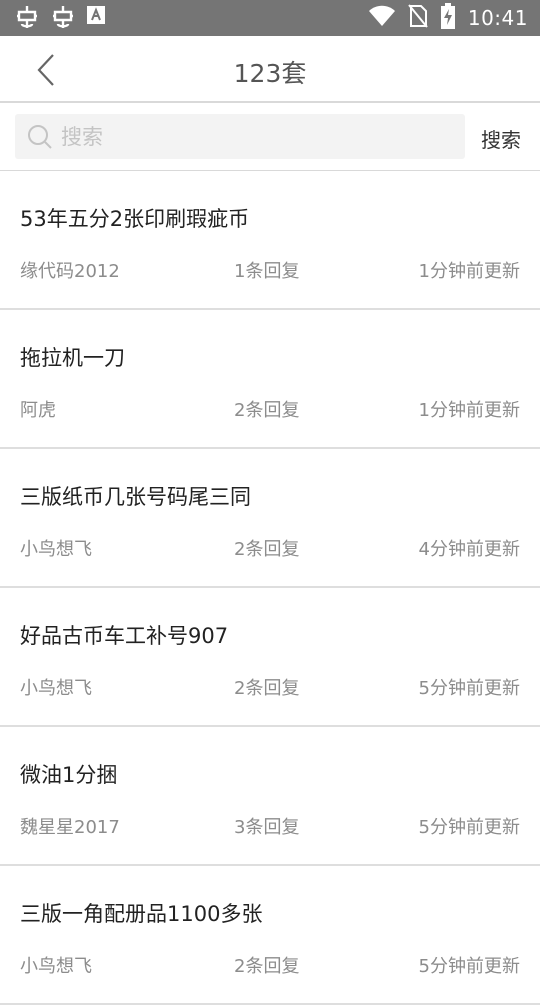 This screenshot has height=1005, width=540. I want to click on search-bar: 搜索, so click(270, 138).